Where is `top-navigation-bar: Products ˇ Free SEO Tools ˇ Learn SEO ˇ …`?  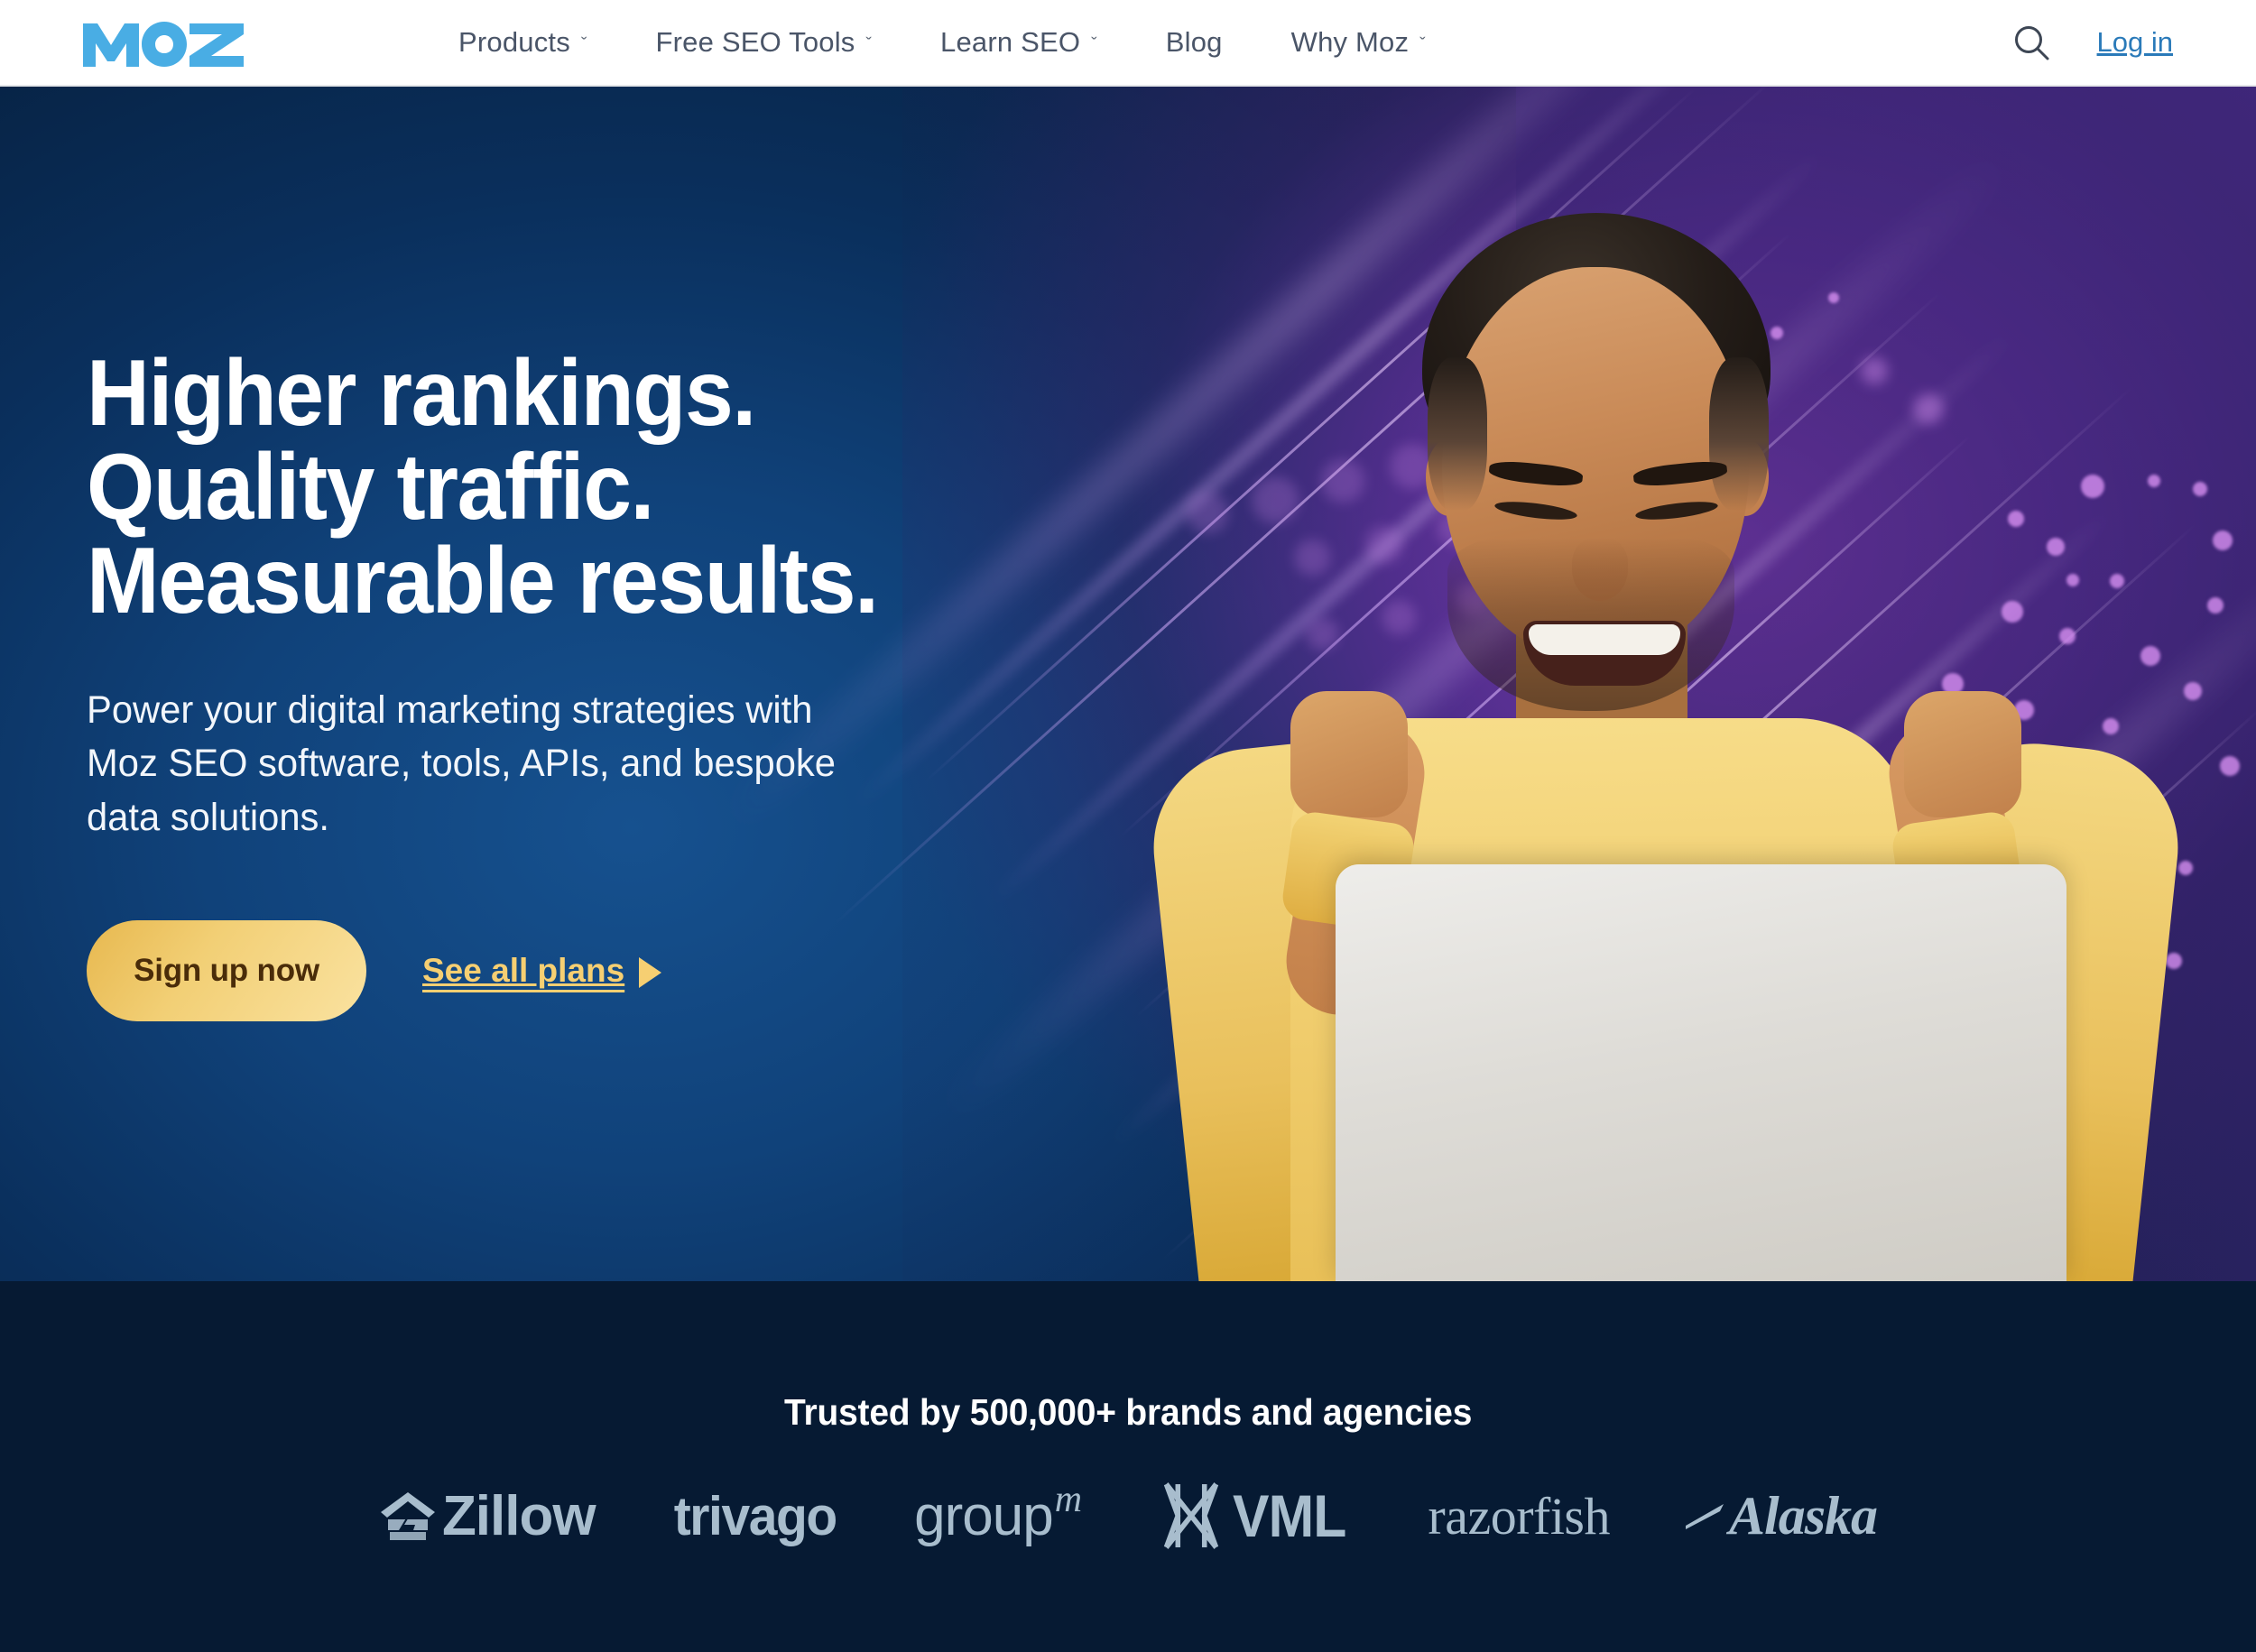 top-navigation-bar: Products ˇ Free SEO Tools ˇ Learn SEO ˇ … is located at coordinates (1128, 43).